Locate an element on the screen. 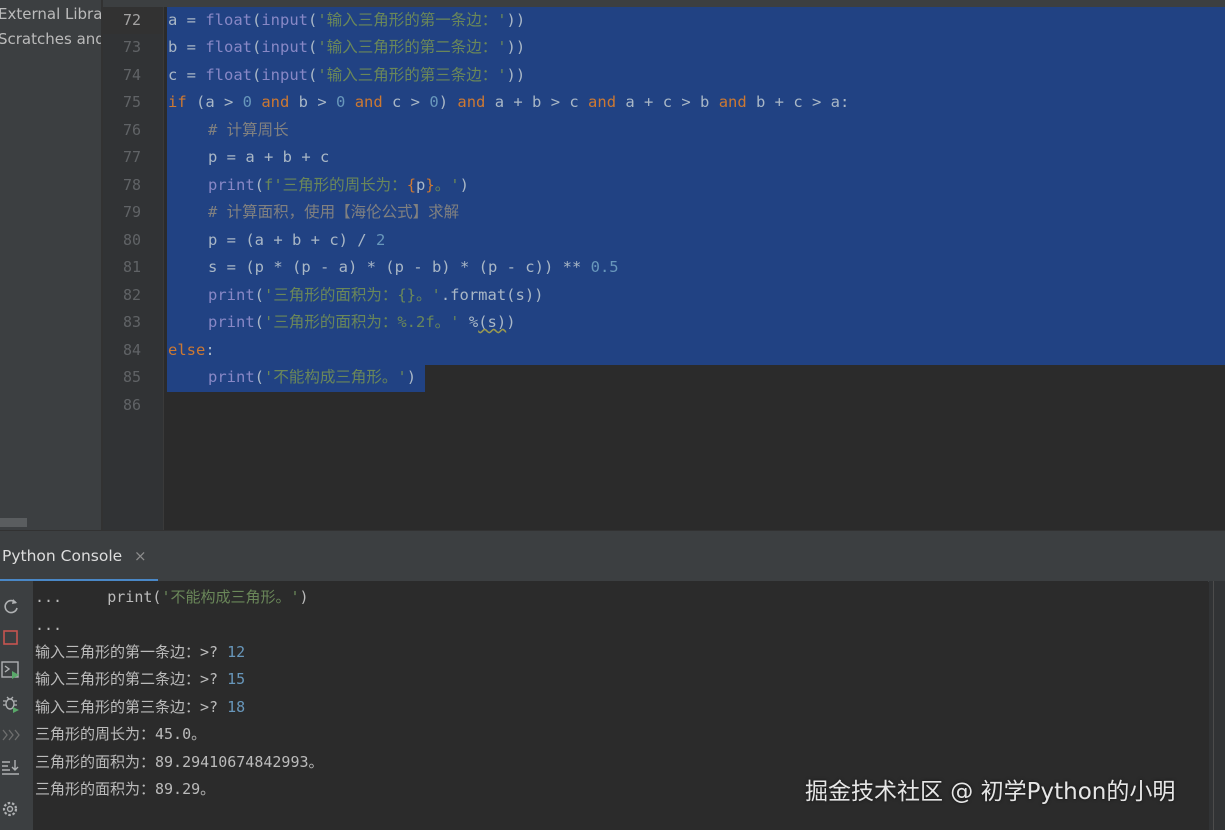 This screenshot has width=1225, height=830. console-toolbar is located at coordinates (16, 705).